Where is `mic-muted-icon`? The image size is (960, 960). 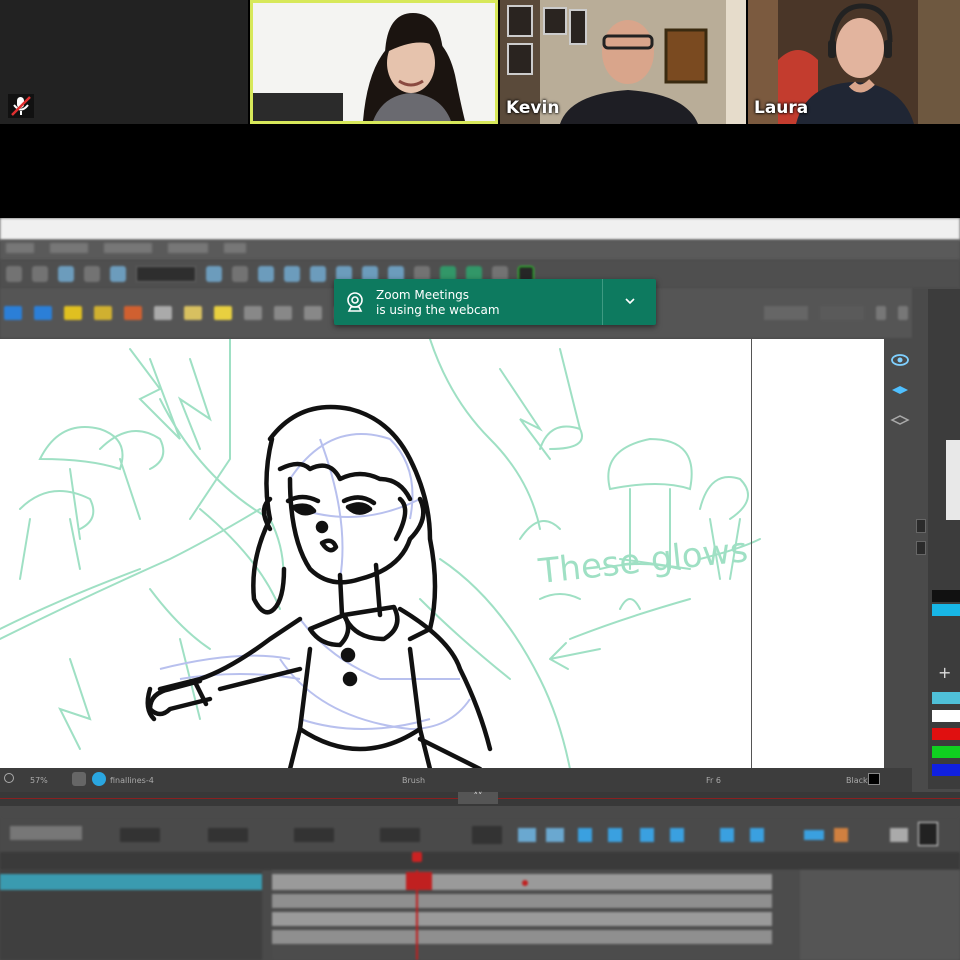 mic-muted-icon is located at coordinates (21, 106).